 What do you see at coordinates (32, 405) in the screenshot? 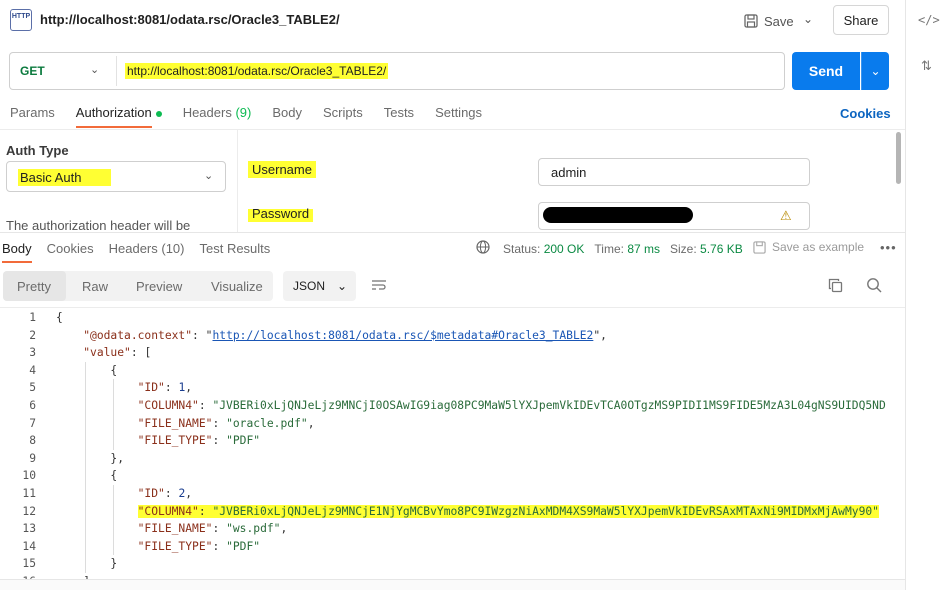
I see `line-number: 6` at bounding box center [32, 405].